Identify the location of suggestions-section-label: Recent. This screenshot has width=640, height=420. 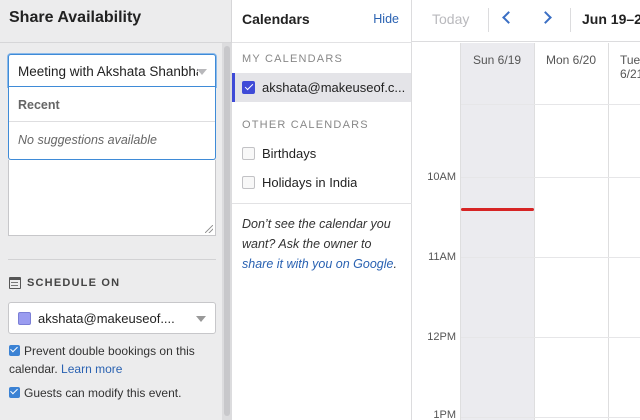
(39, 105).